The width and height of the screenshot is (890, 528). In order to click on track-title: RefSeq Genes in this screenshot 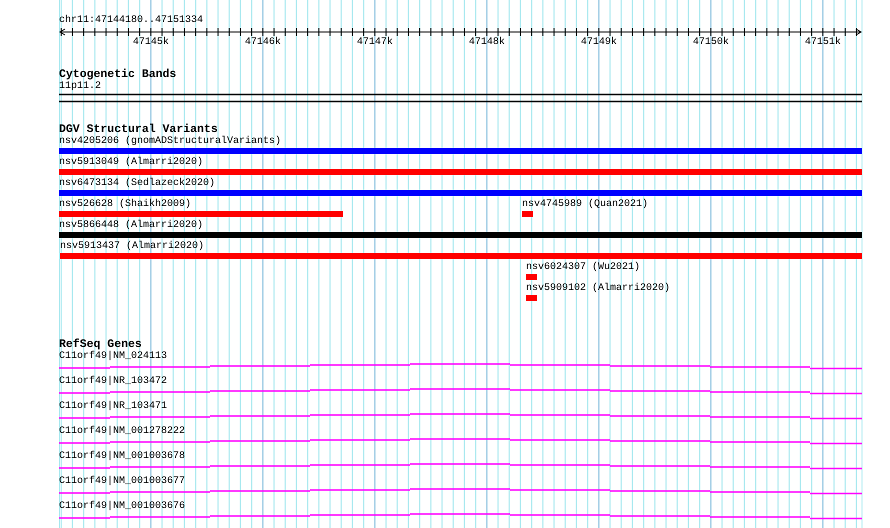, I will do `click(100, 345)`.